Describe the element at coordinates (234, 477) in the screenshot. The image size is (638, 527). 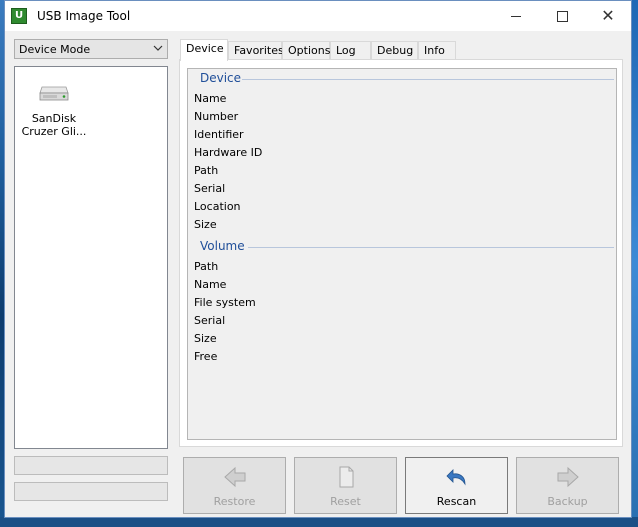
I see `arrow-left-icon` at that location.